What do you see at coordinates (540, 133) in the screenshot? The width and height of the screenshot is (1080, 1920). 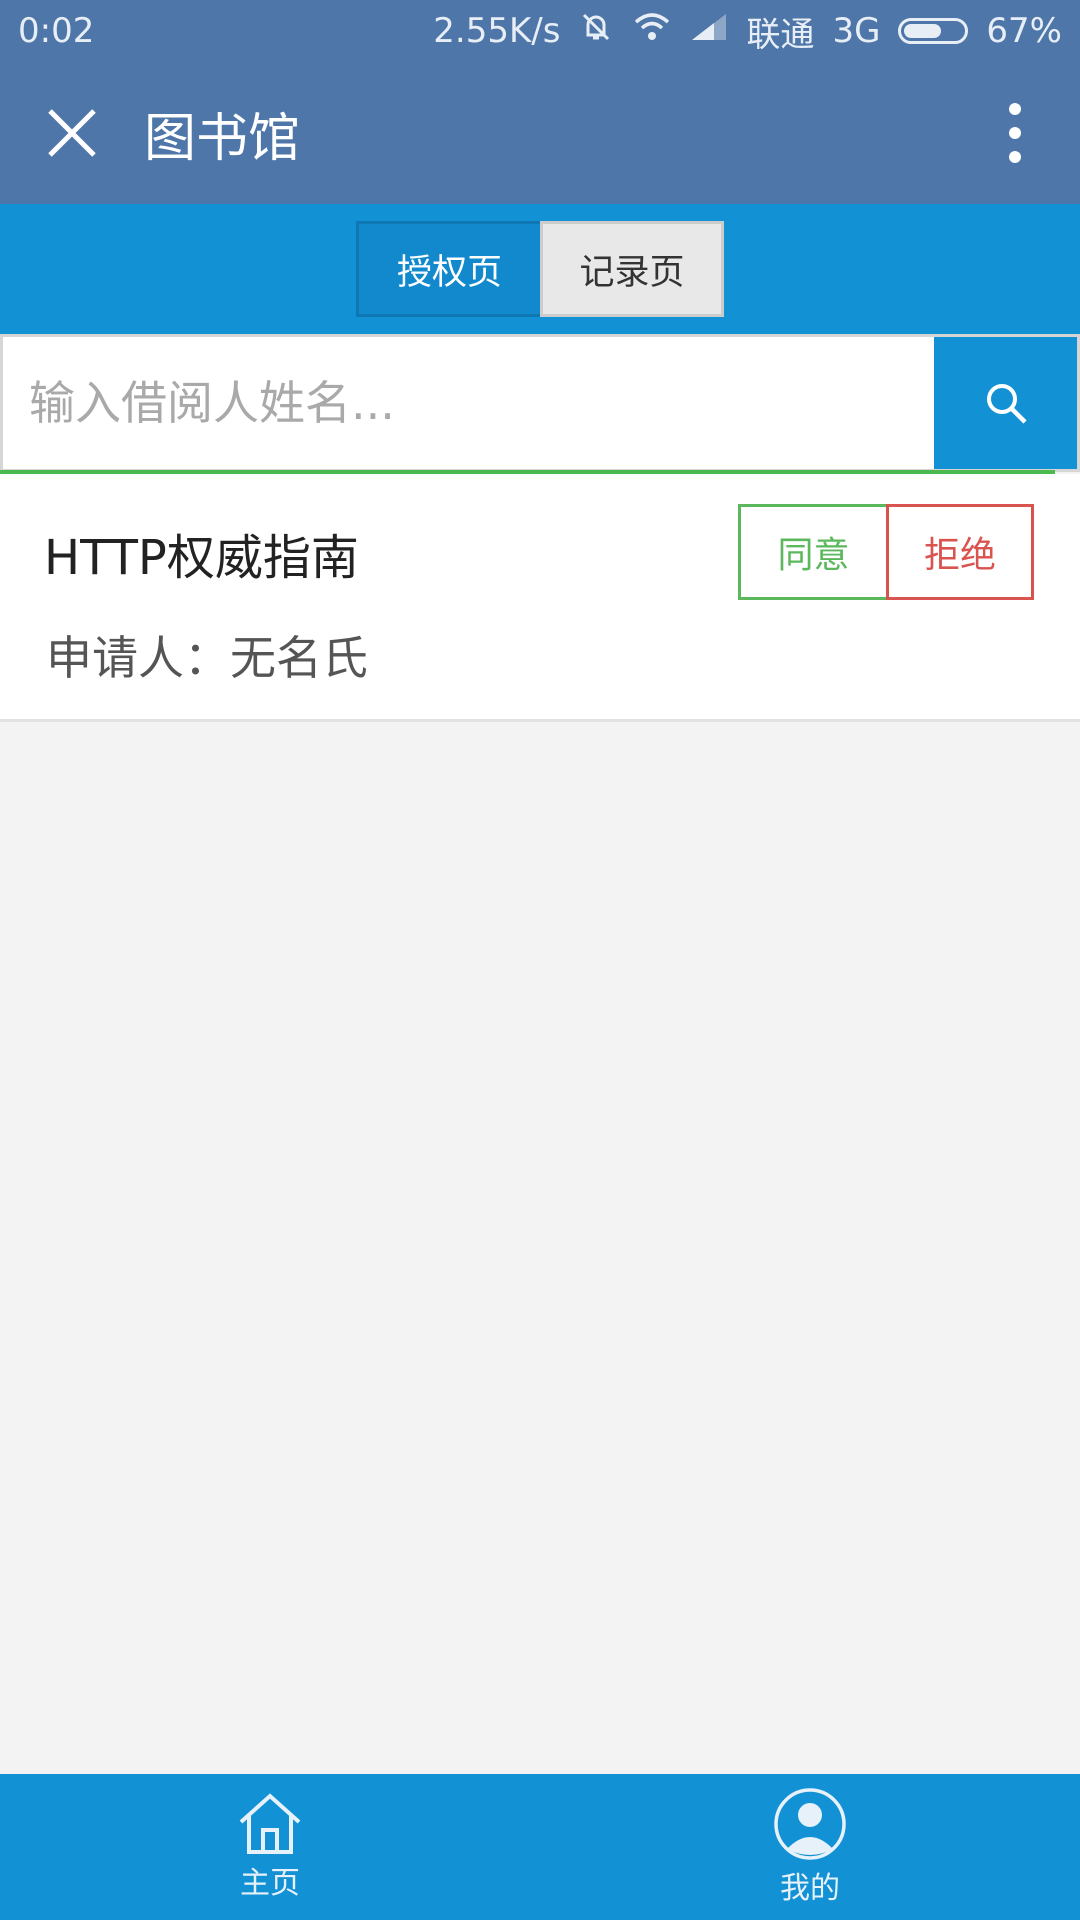 I see `app-header: 图书馆` at bounding box center [540, 133].